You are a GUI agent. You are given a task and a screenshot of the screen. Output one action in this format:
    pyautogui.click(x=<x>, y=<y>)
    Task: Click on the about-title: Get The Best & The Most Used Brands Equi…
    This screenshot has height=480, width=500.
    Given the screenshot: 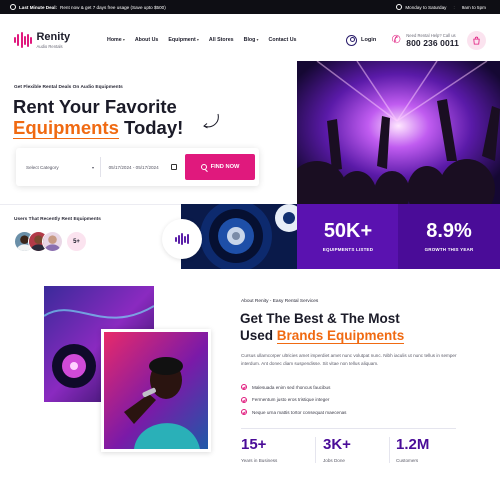 What is the action you would take?
    pyautogui.click(x=365, y=327)
    